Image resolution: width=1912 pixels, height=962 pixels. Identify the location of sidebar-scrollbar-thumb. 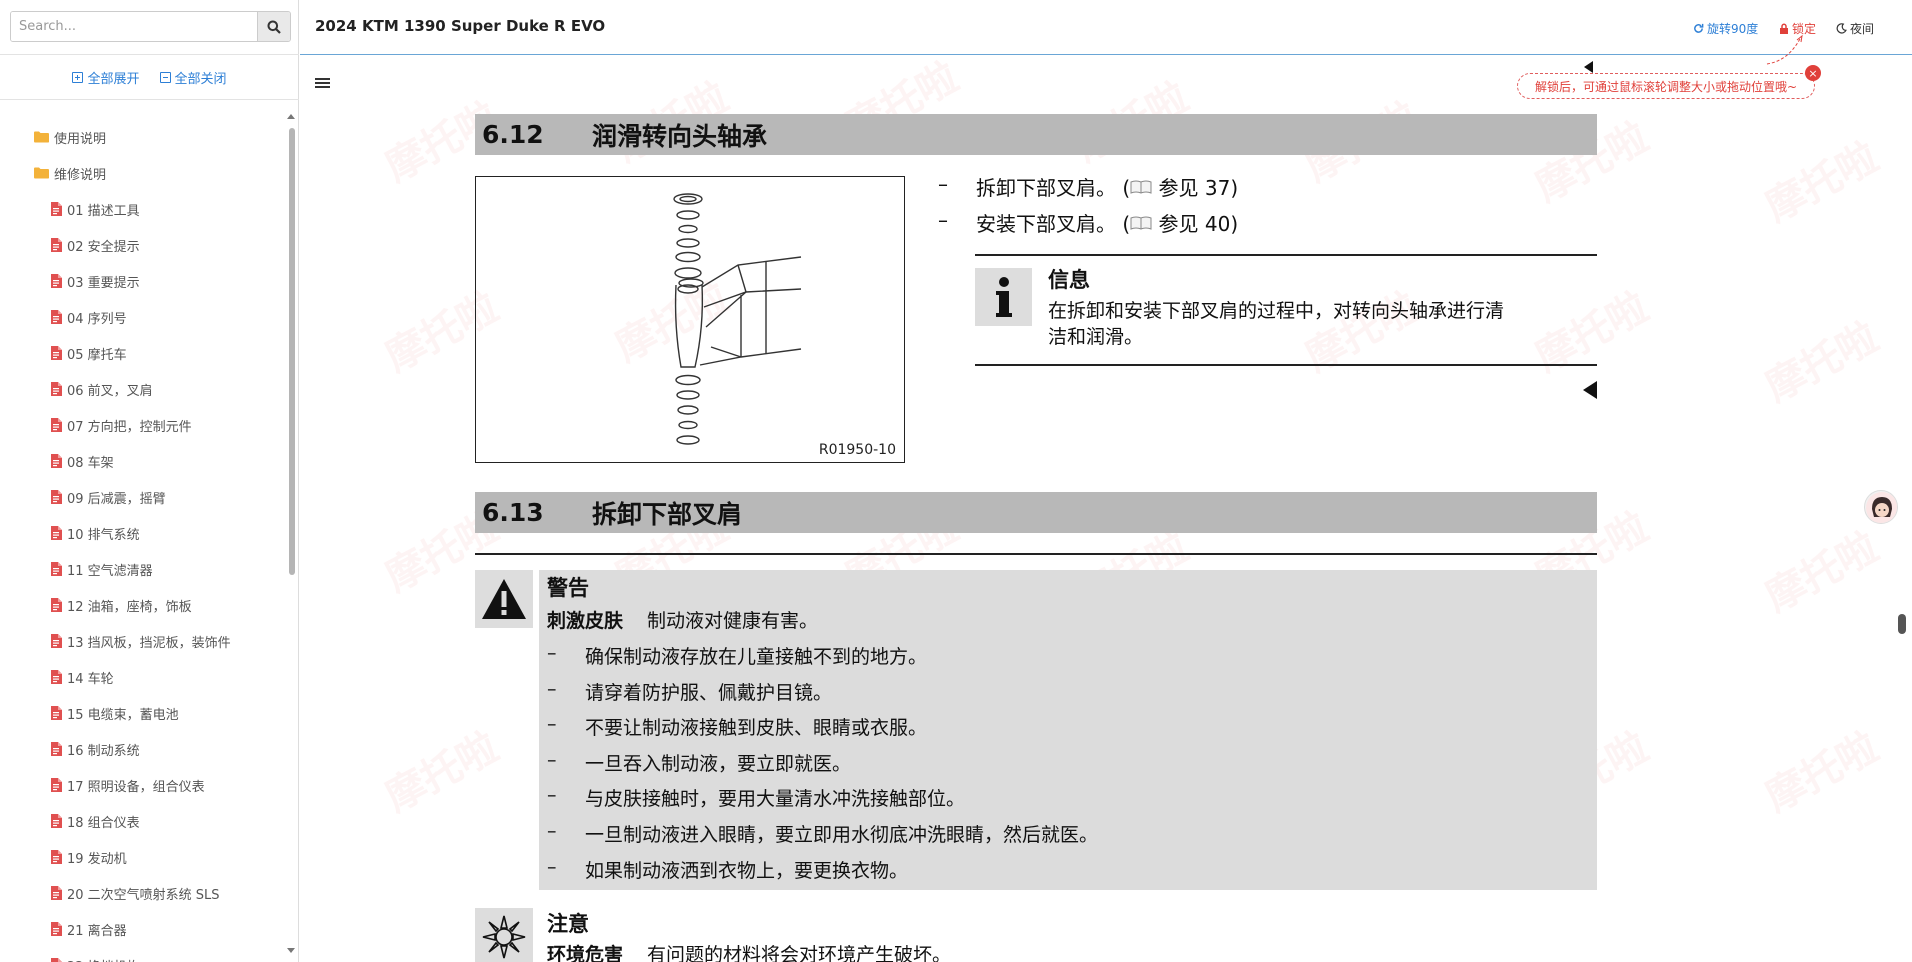
(292, 351).